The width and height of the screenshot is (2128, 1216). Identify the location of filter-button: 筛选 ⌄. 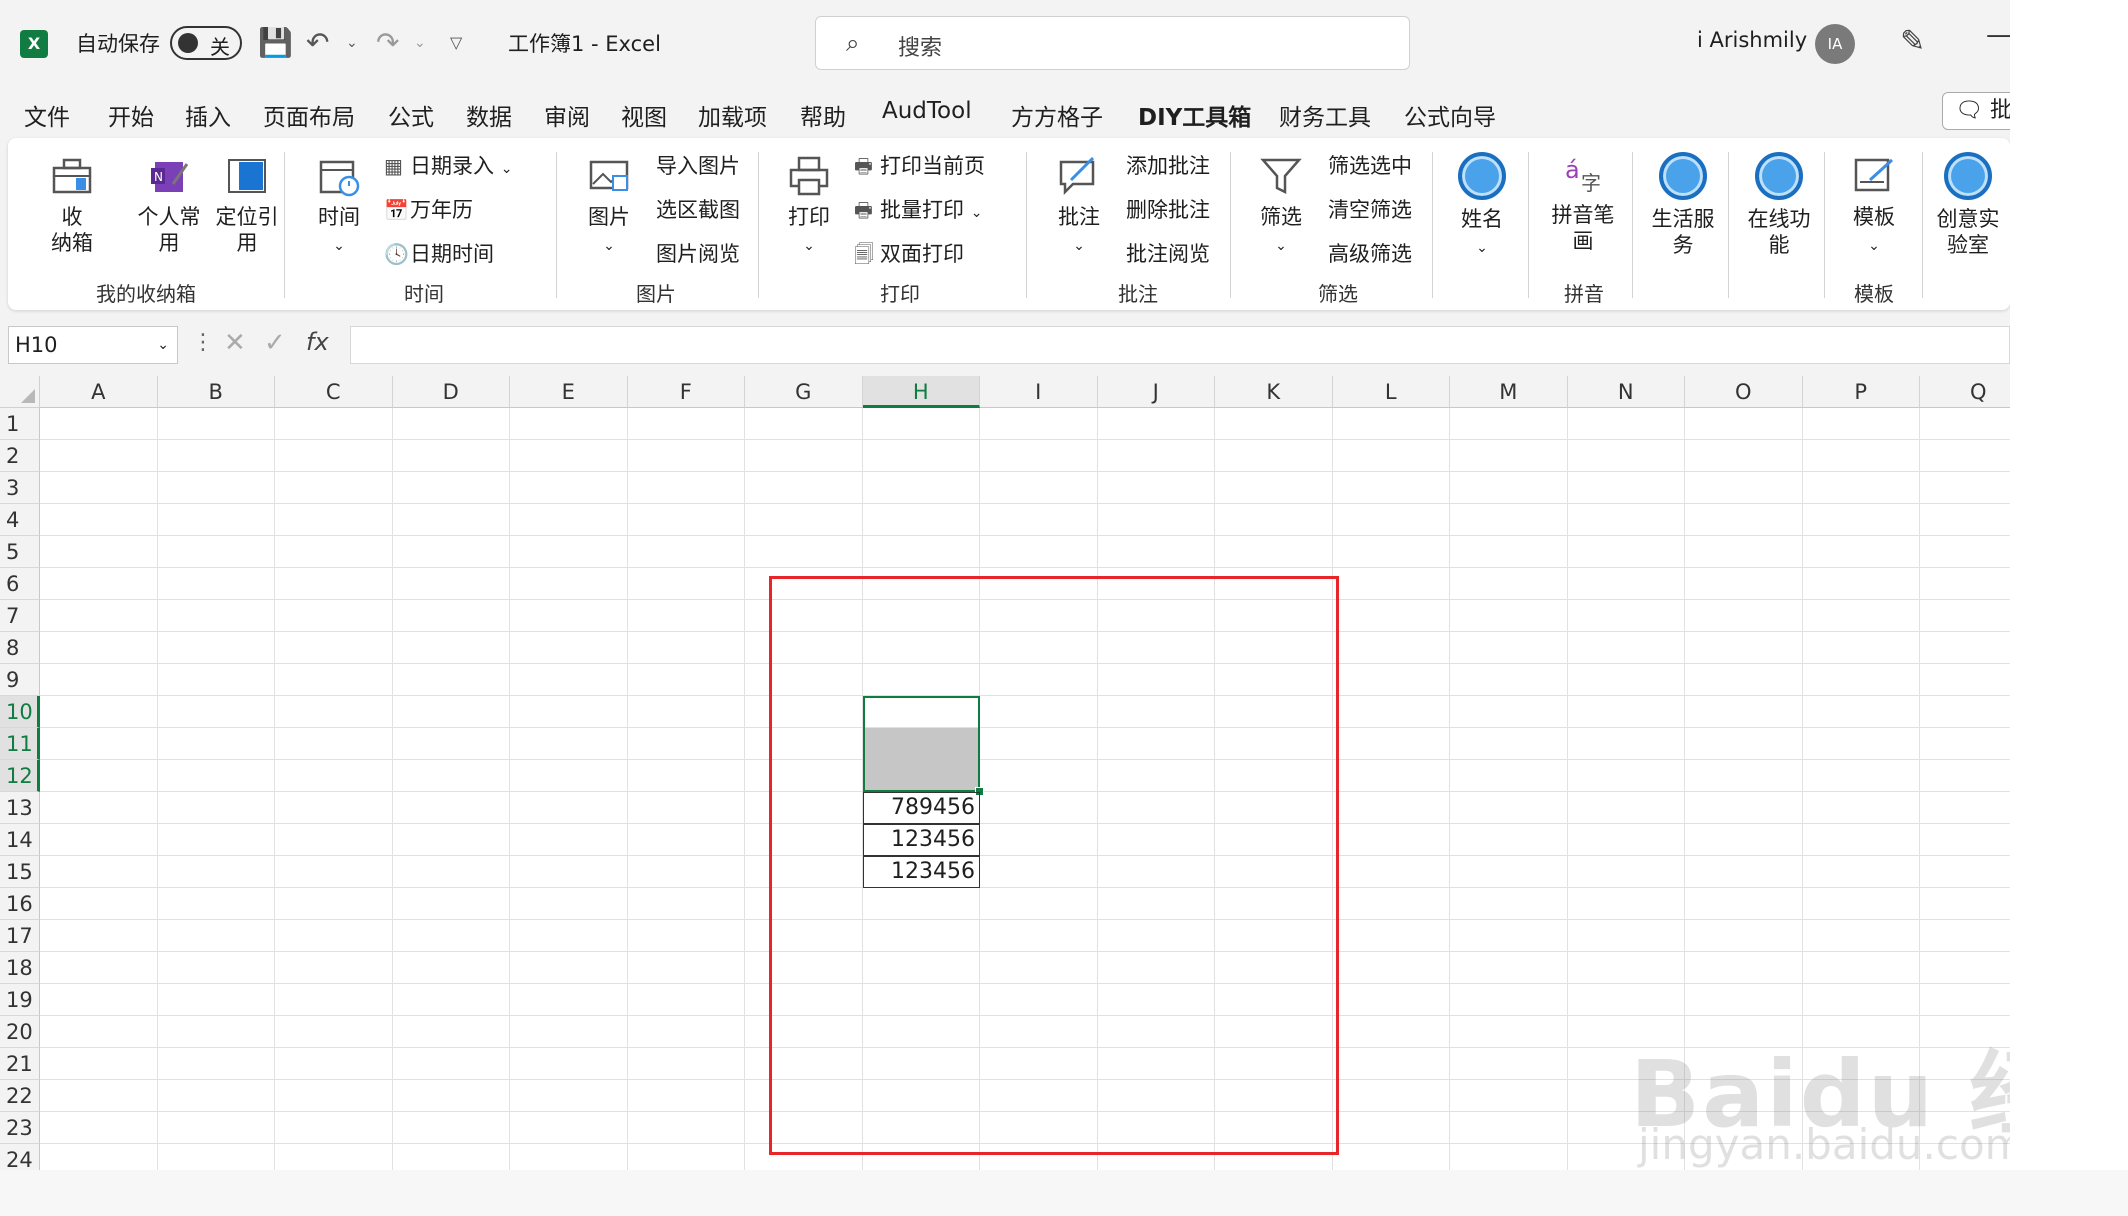
(1281, 206).